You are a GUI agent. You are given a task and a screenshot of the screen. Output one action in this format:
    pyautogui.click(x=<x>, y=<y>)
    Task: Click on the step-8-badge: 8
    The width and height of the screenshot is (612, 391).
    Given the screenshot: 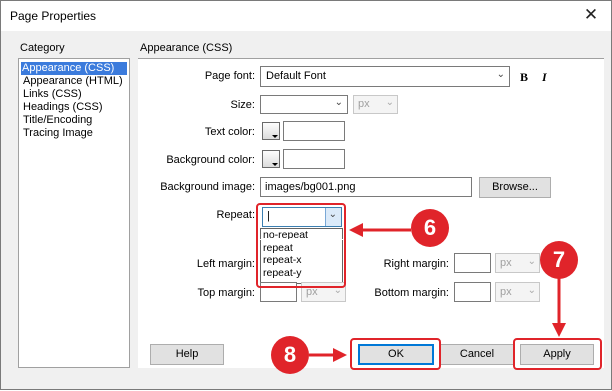 What is the action you would take?
    pyautogui.click(x=290, y=355)
    